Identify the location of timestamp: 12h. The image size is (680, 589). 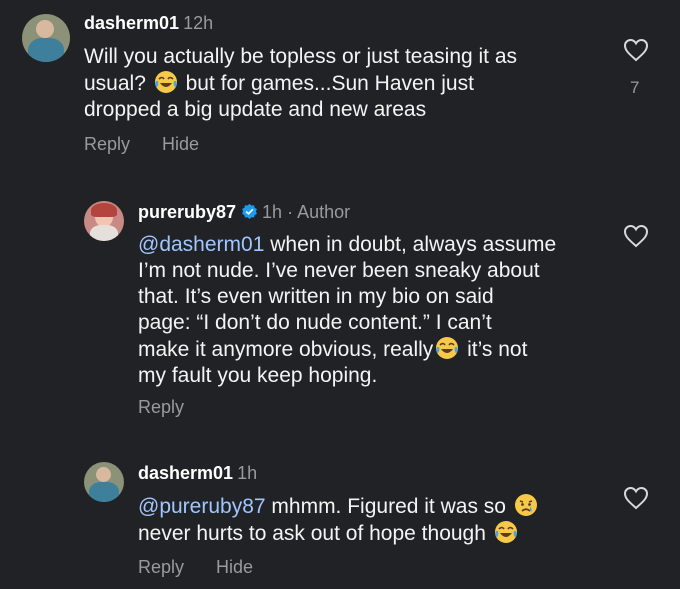
(198, 23).